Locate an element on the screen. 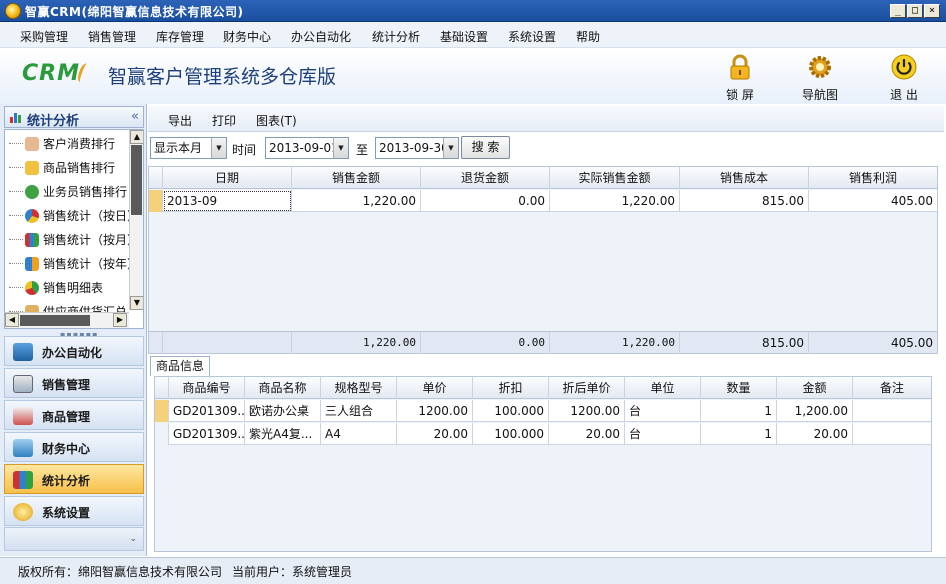 The image size is (946, 584). navigation-map-label: 导航图 is located at coordinates (819, 95).